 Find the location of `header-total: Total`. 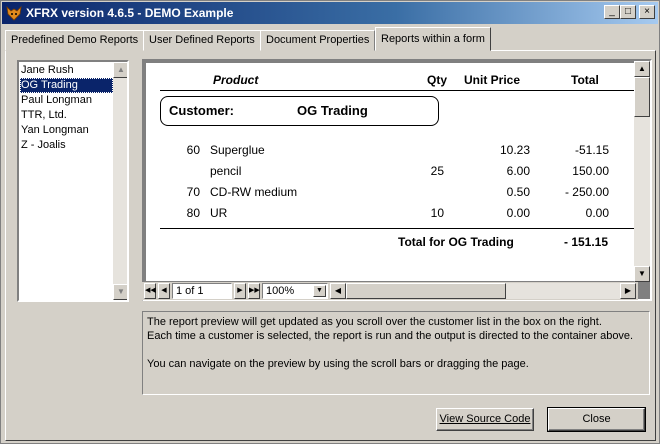

header-total: Total is located at coordinates (585, 80).